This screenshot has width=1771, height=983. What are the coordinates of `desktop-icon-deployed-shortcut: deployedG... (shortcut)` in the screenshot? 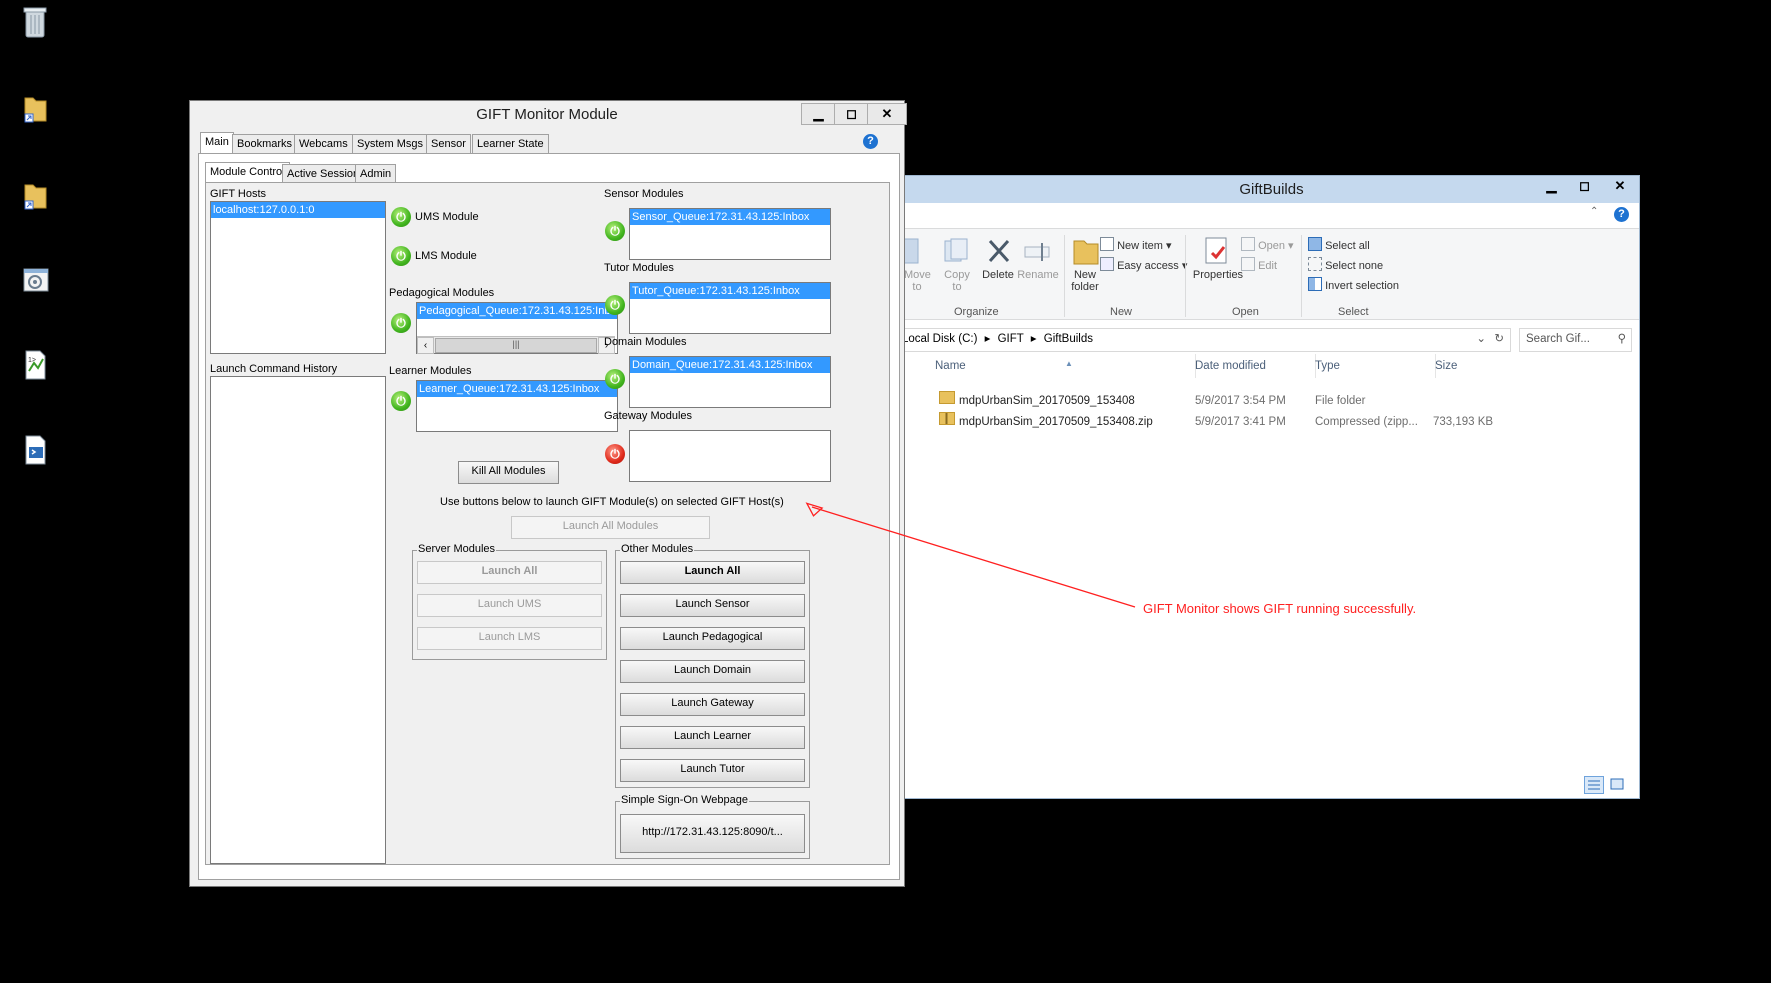 It's located at (53, 202).